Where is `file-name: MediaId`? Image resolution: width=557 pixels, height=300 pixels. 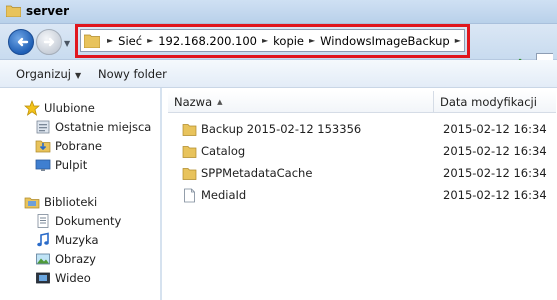
file-name: MediaId is located at coordinates (224, 195).